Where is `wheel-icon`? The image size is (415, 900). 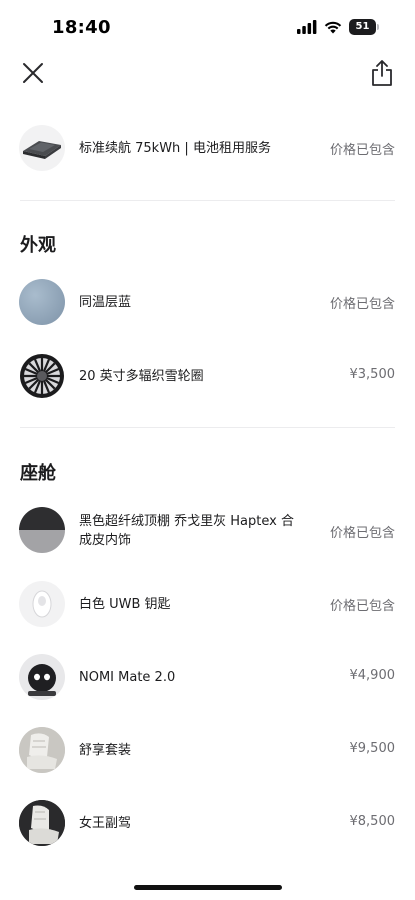 wheel-icon is located at coordinates (42, 376).